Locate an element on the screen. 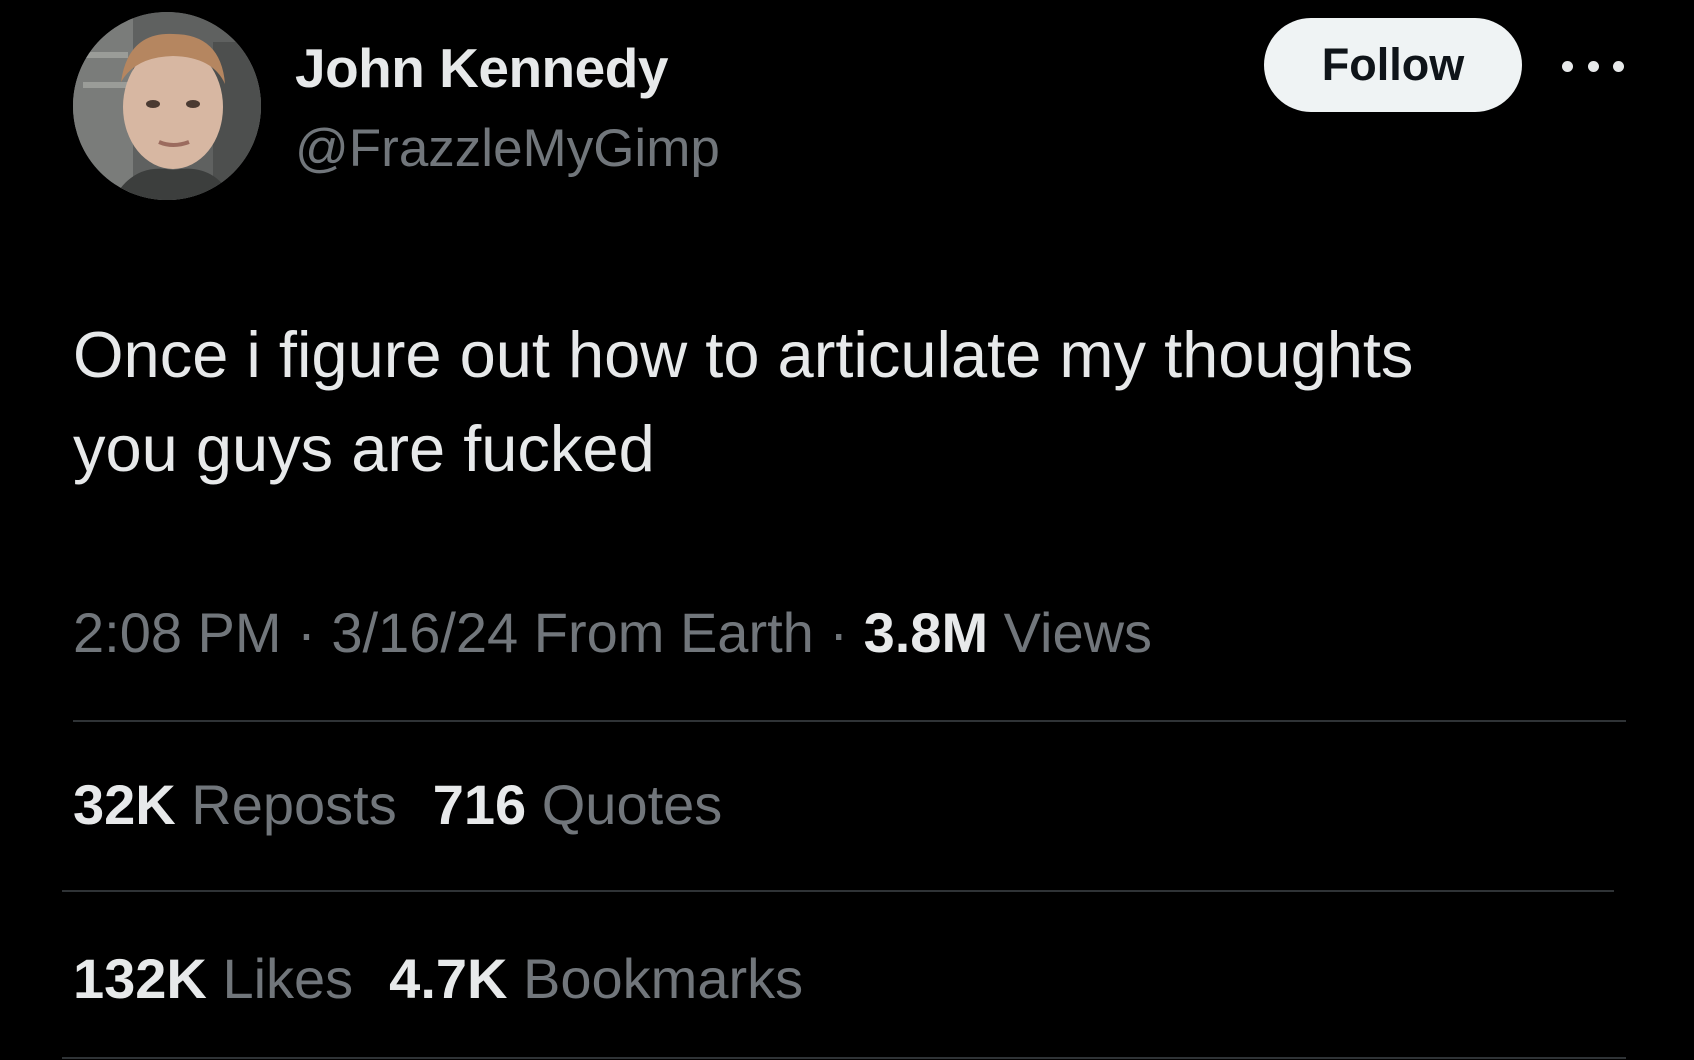  more-horizontal-icon is located at coordinates (1593, 66).